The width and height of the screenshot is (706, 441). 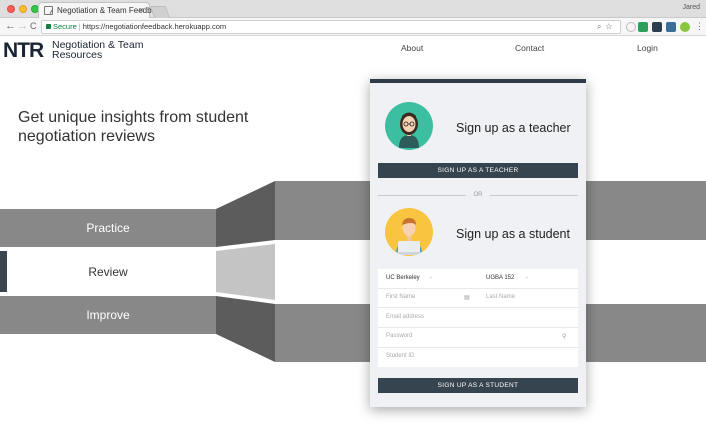 What do you see at coordinates (409, 130) in the screenshot?
I see `teacher-avatar-icon` at bounding box center [409, 130].